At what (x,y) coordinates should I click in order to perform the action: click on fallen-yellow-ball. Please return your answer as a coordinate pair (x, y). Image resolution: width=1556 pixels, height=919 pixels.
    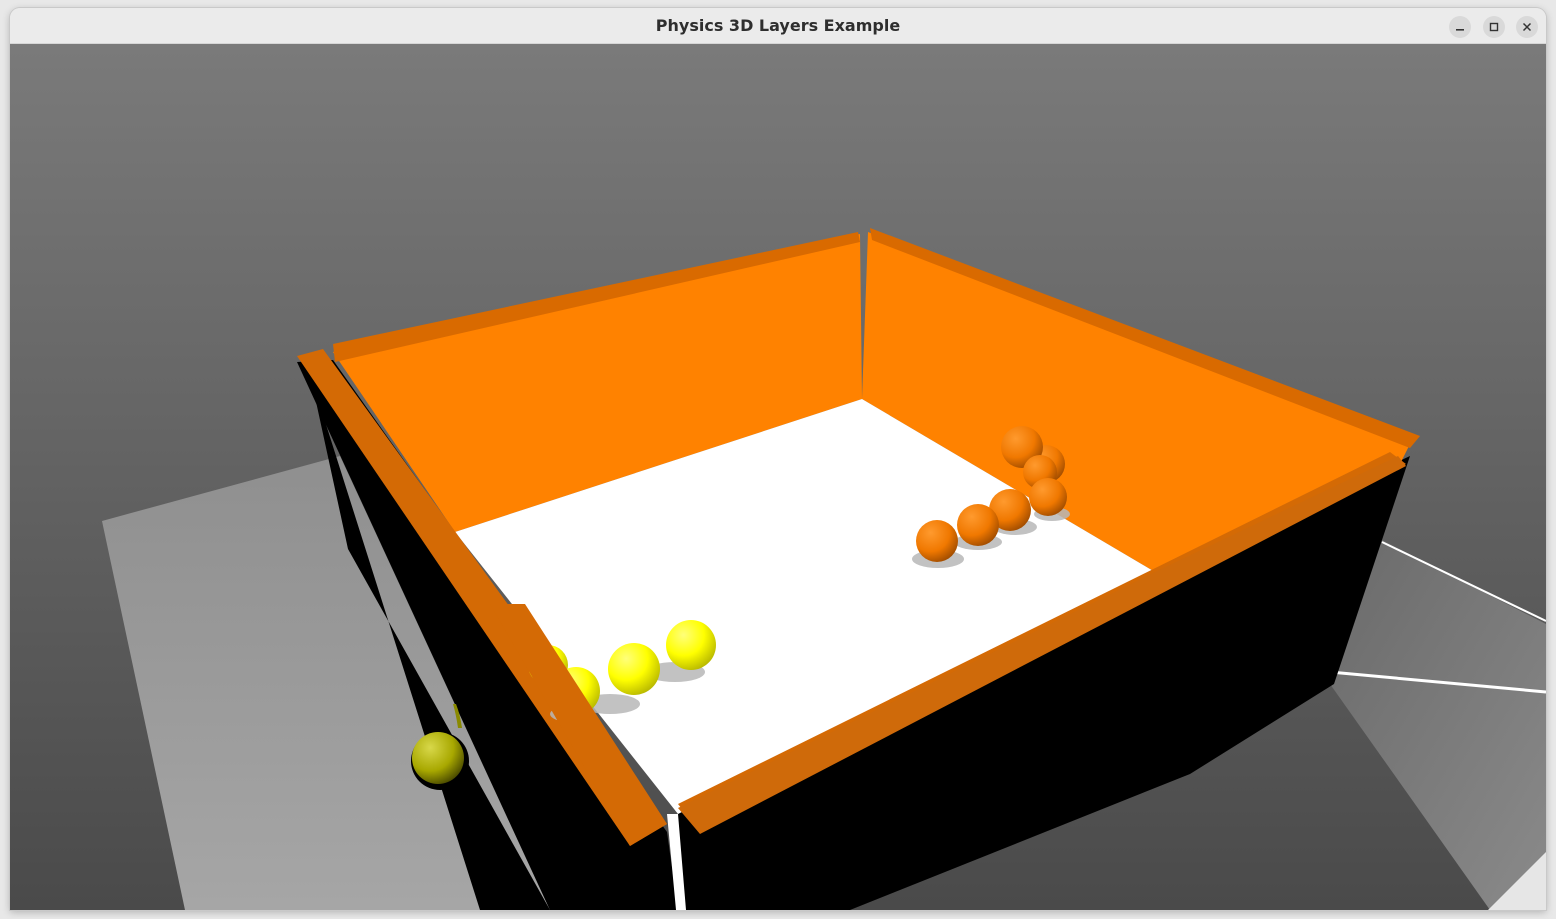
    Looking at the image, I should click on (438, 758).